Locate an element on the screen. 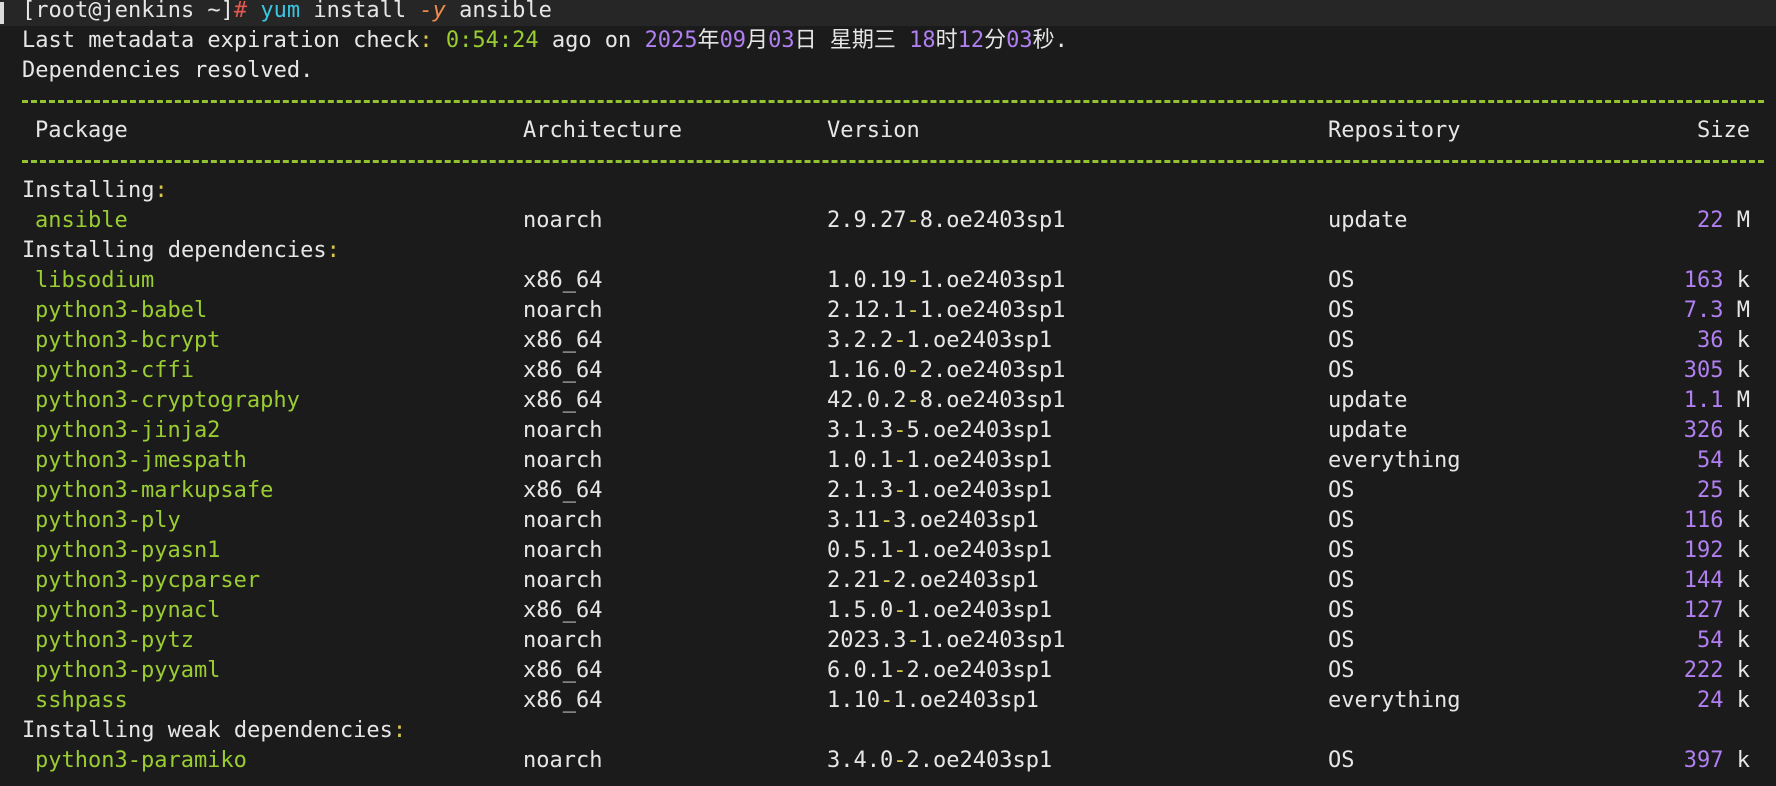  package-version: 1.10-1.oe2403sp1 is located at coordinates (933, 701).